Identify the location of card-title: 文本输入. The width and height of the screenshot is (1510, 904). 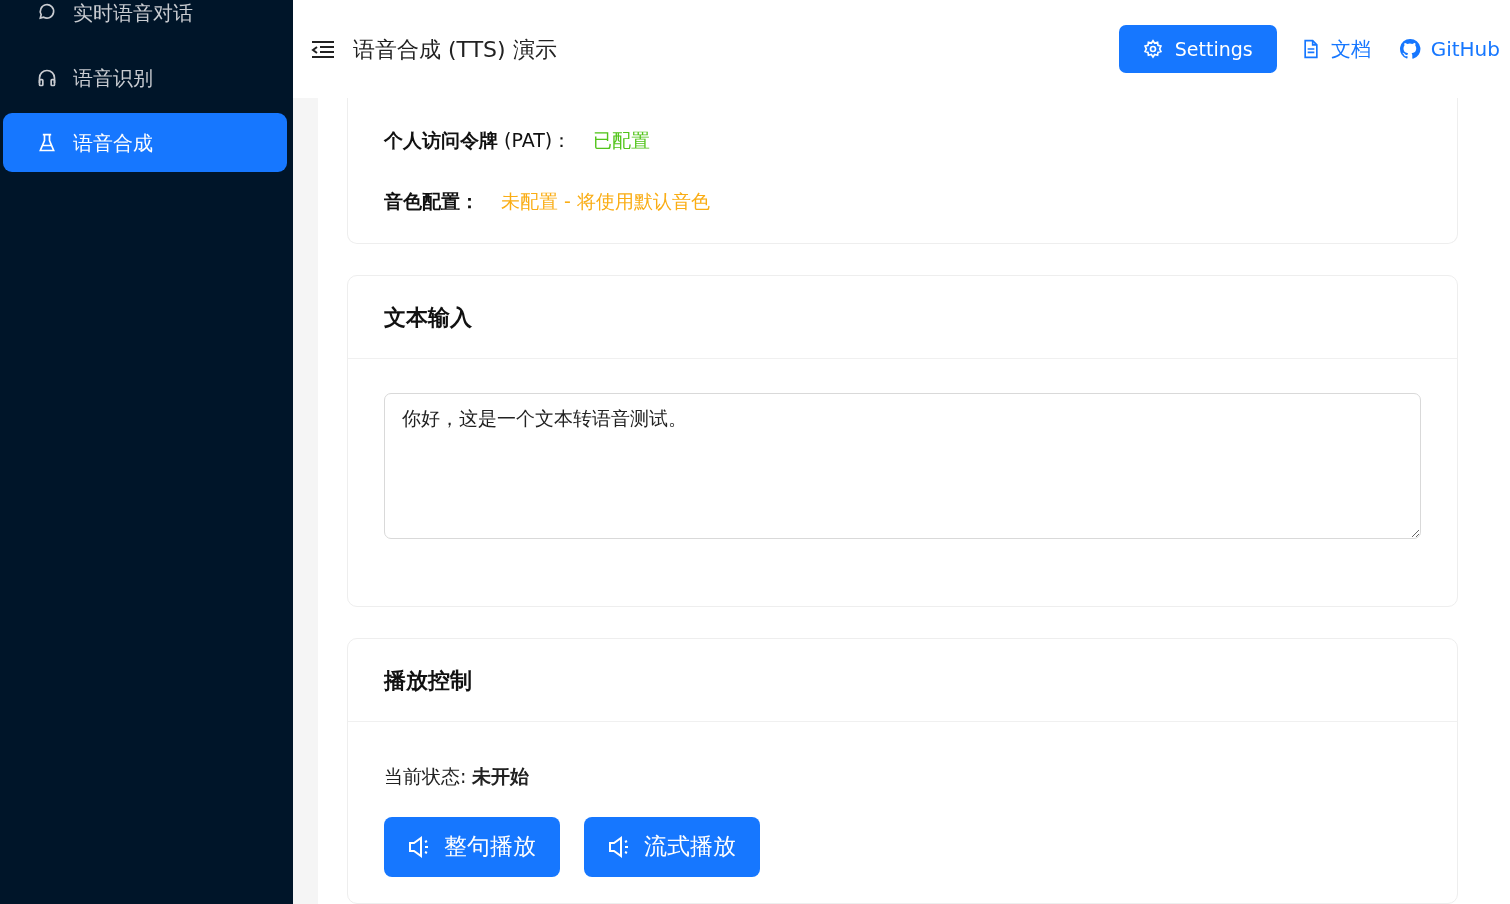
(428, 317).